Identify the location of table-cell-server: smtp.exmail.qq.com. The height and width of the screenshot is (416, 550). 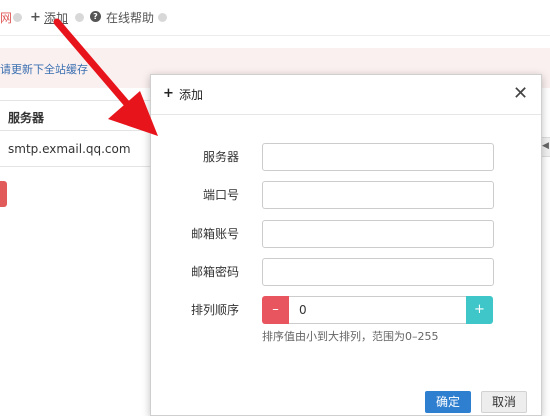
(69, 149).